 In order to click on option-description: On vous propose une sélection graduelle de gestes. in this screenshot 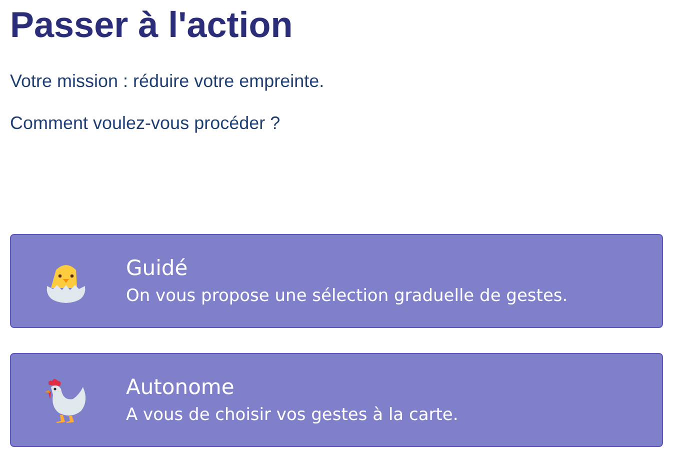, I will do `click(347, 296)`.